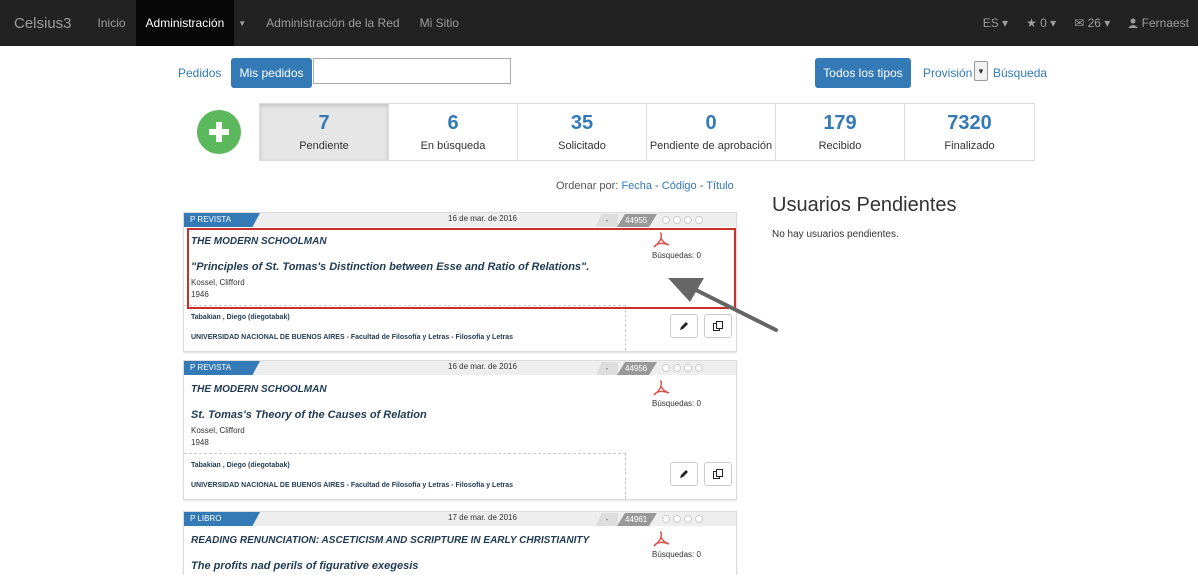  What do you see at coordinates (863, 73) in the screenshot?
I see `todos-los-tipos-button: Todos los tipos` at bounding box center [863, 73].